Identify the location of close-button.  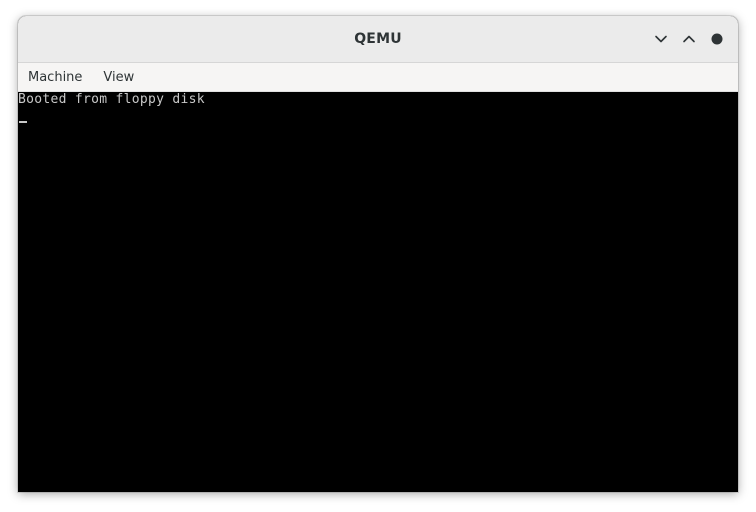
(717, 39).